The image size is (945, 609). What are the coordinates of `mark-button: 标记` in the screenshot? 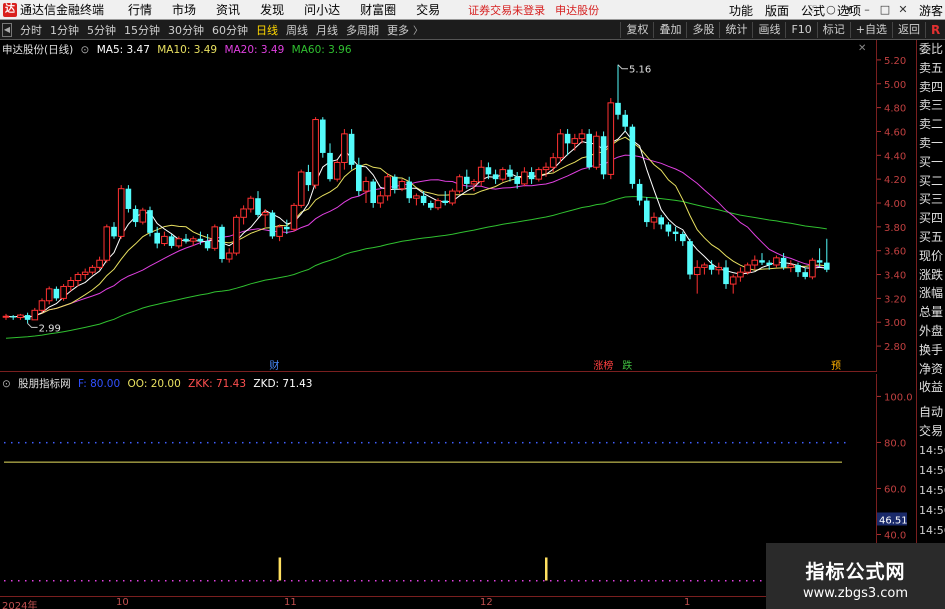 It's located at (833, 30).